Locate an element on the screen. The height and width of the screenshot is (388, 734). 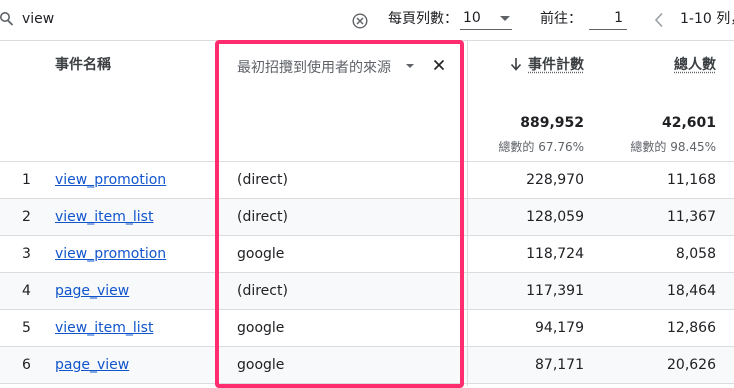
table-toolbar: view 每頁列數： 10 前往： 1 1-10 列， is located at coordinates (367, 20).